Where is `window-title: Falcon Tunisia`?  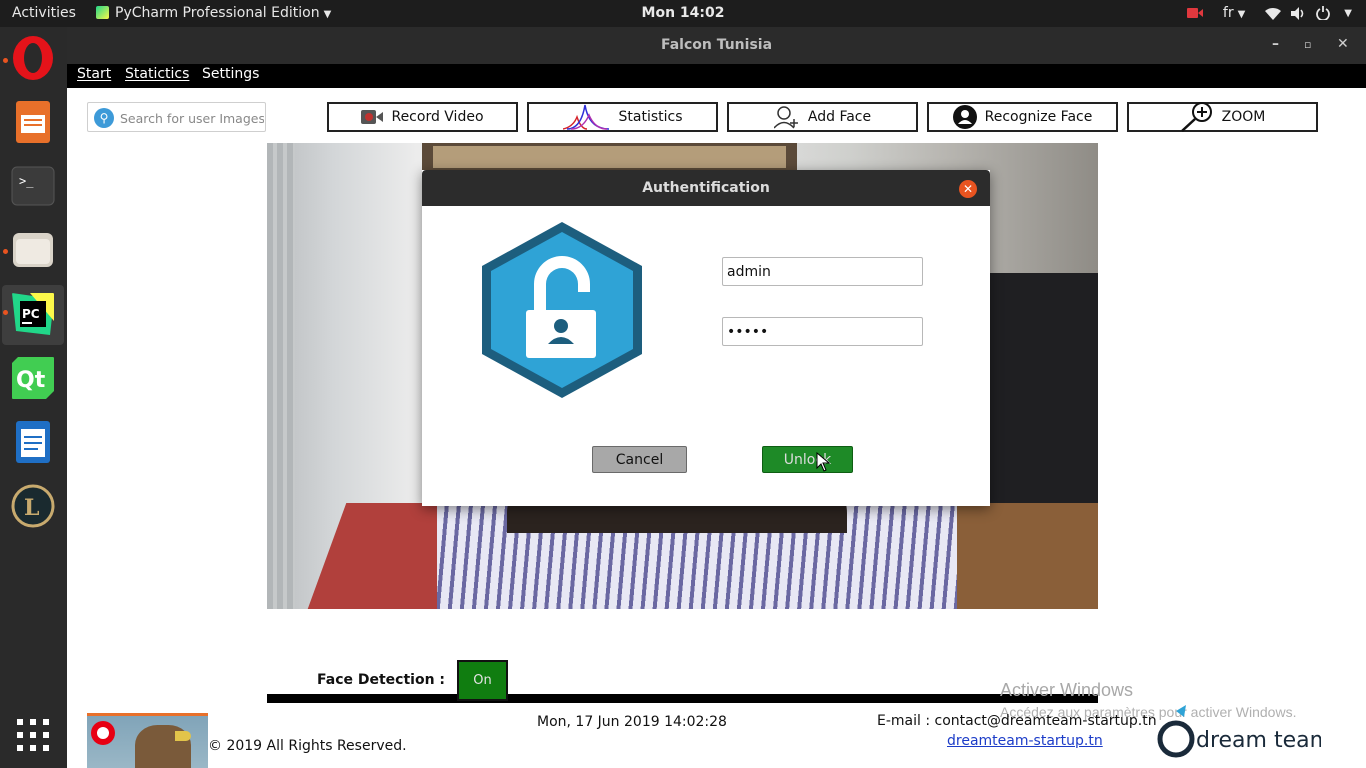 window-title: Falcon Tunisia is located at coordinates (716, 45).